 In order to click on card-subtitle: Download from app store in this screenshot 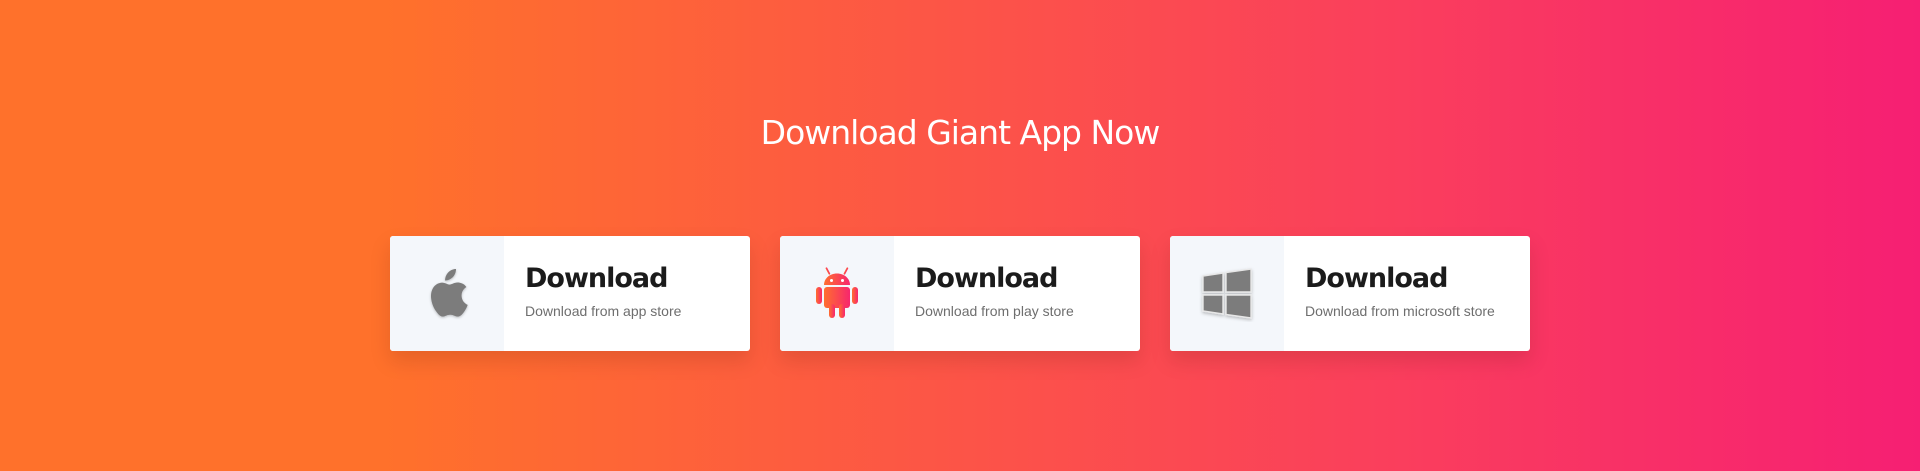, I will do `click(603, 311)`.